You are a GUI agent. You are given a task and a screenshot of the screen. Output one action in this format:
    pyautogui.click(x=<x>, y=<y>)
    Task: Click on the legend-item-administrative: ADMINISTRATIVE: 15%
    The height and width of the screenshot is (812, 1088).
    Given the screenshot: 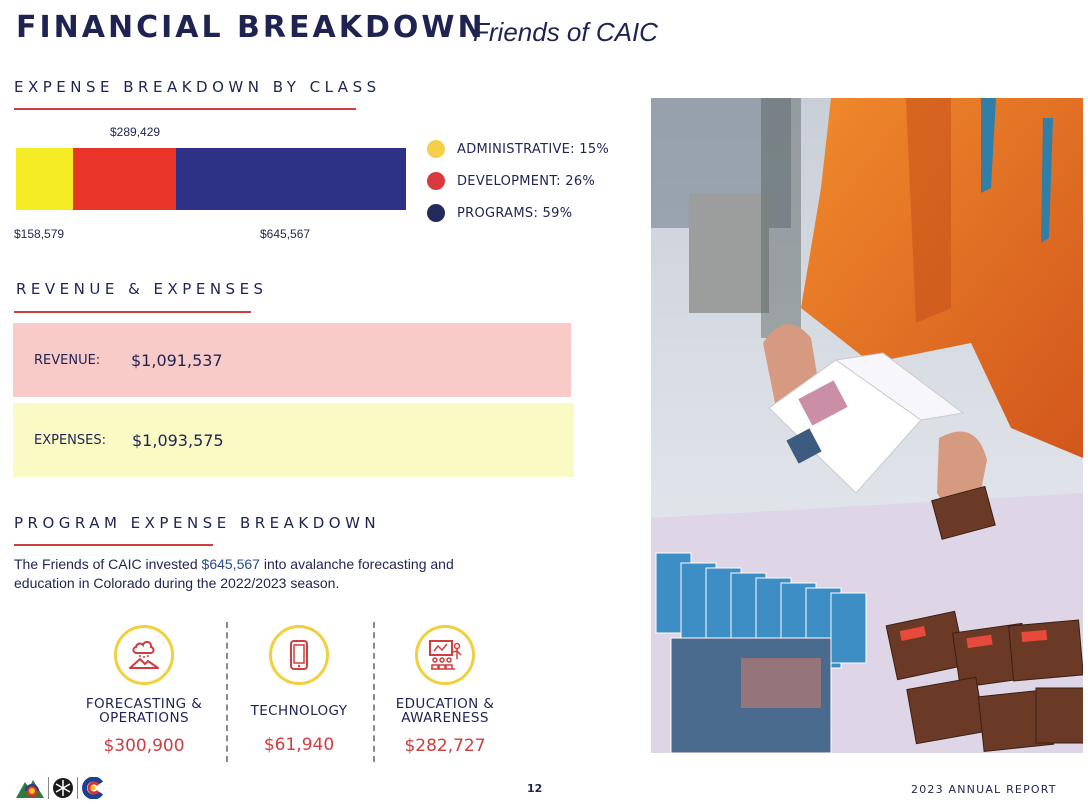 What is the action you would take?
    pyautogui.click(x=518, y=149)
    